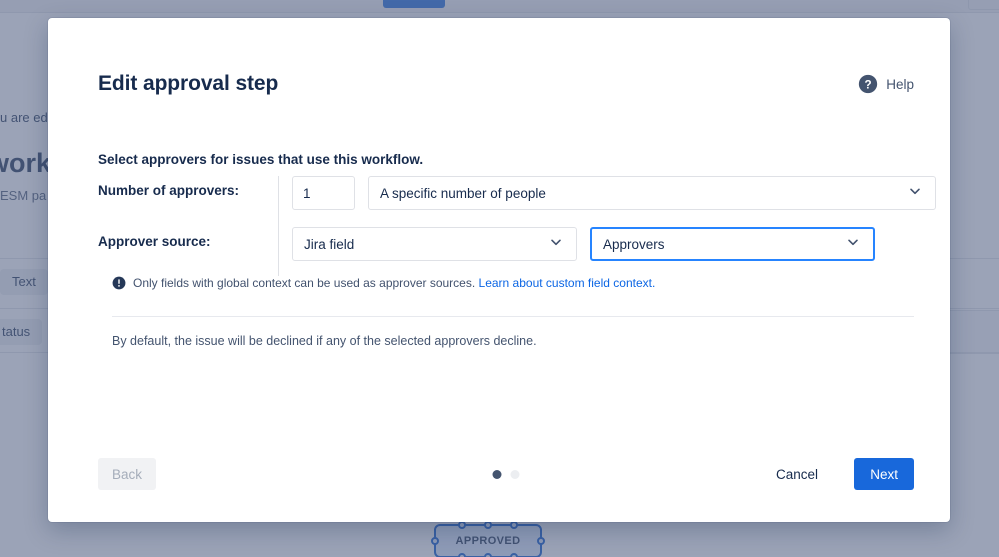  I want to click on back-button: Back, so click(127, 474).